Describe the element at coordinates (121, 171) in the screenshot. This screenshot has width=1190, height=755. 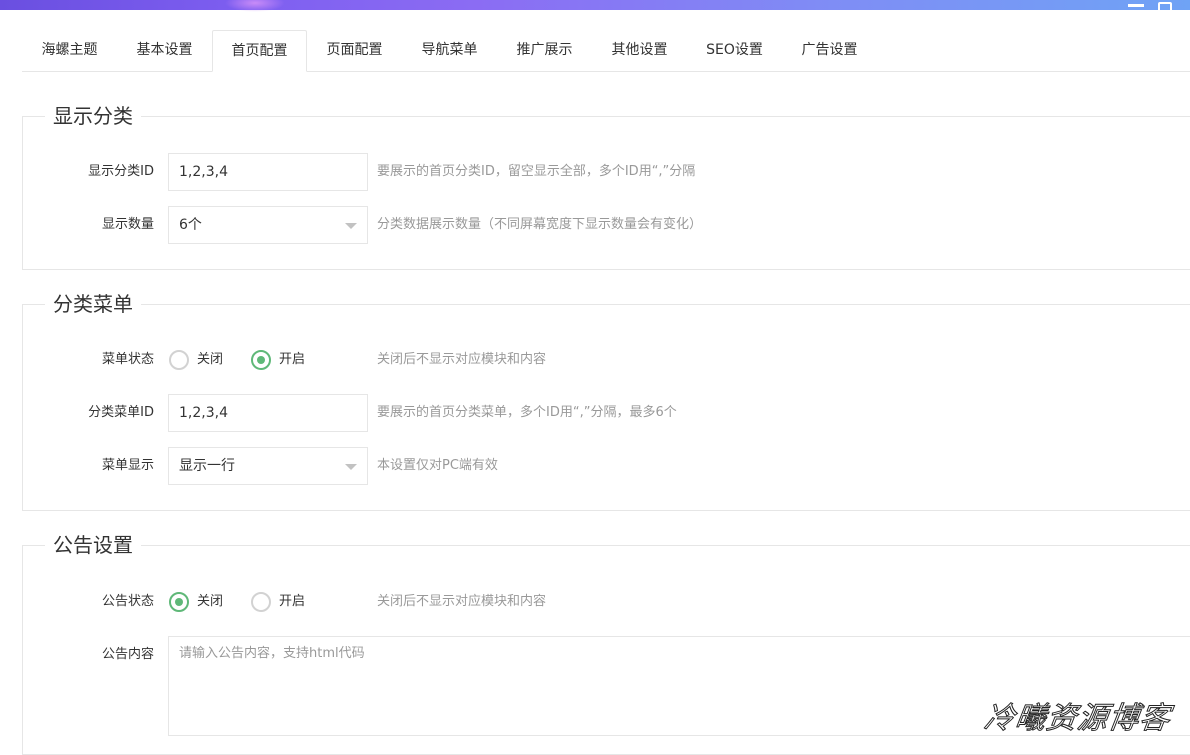
I see `category-id-label: 显示分类ID` at that location.